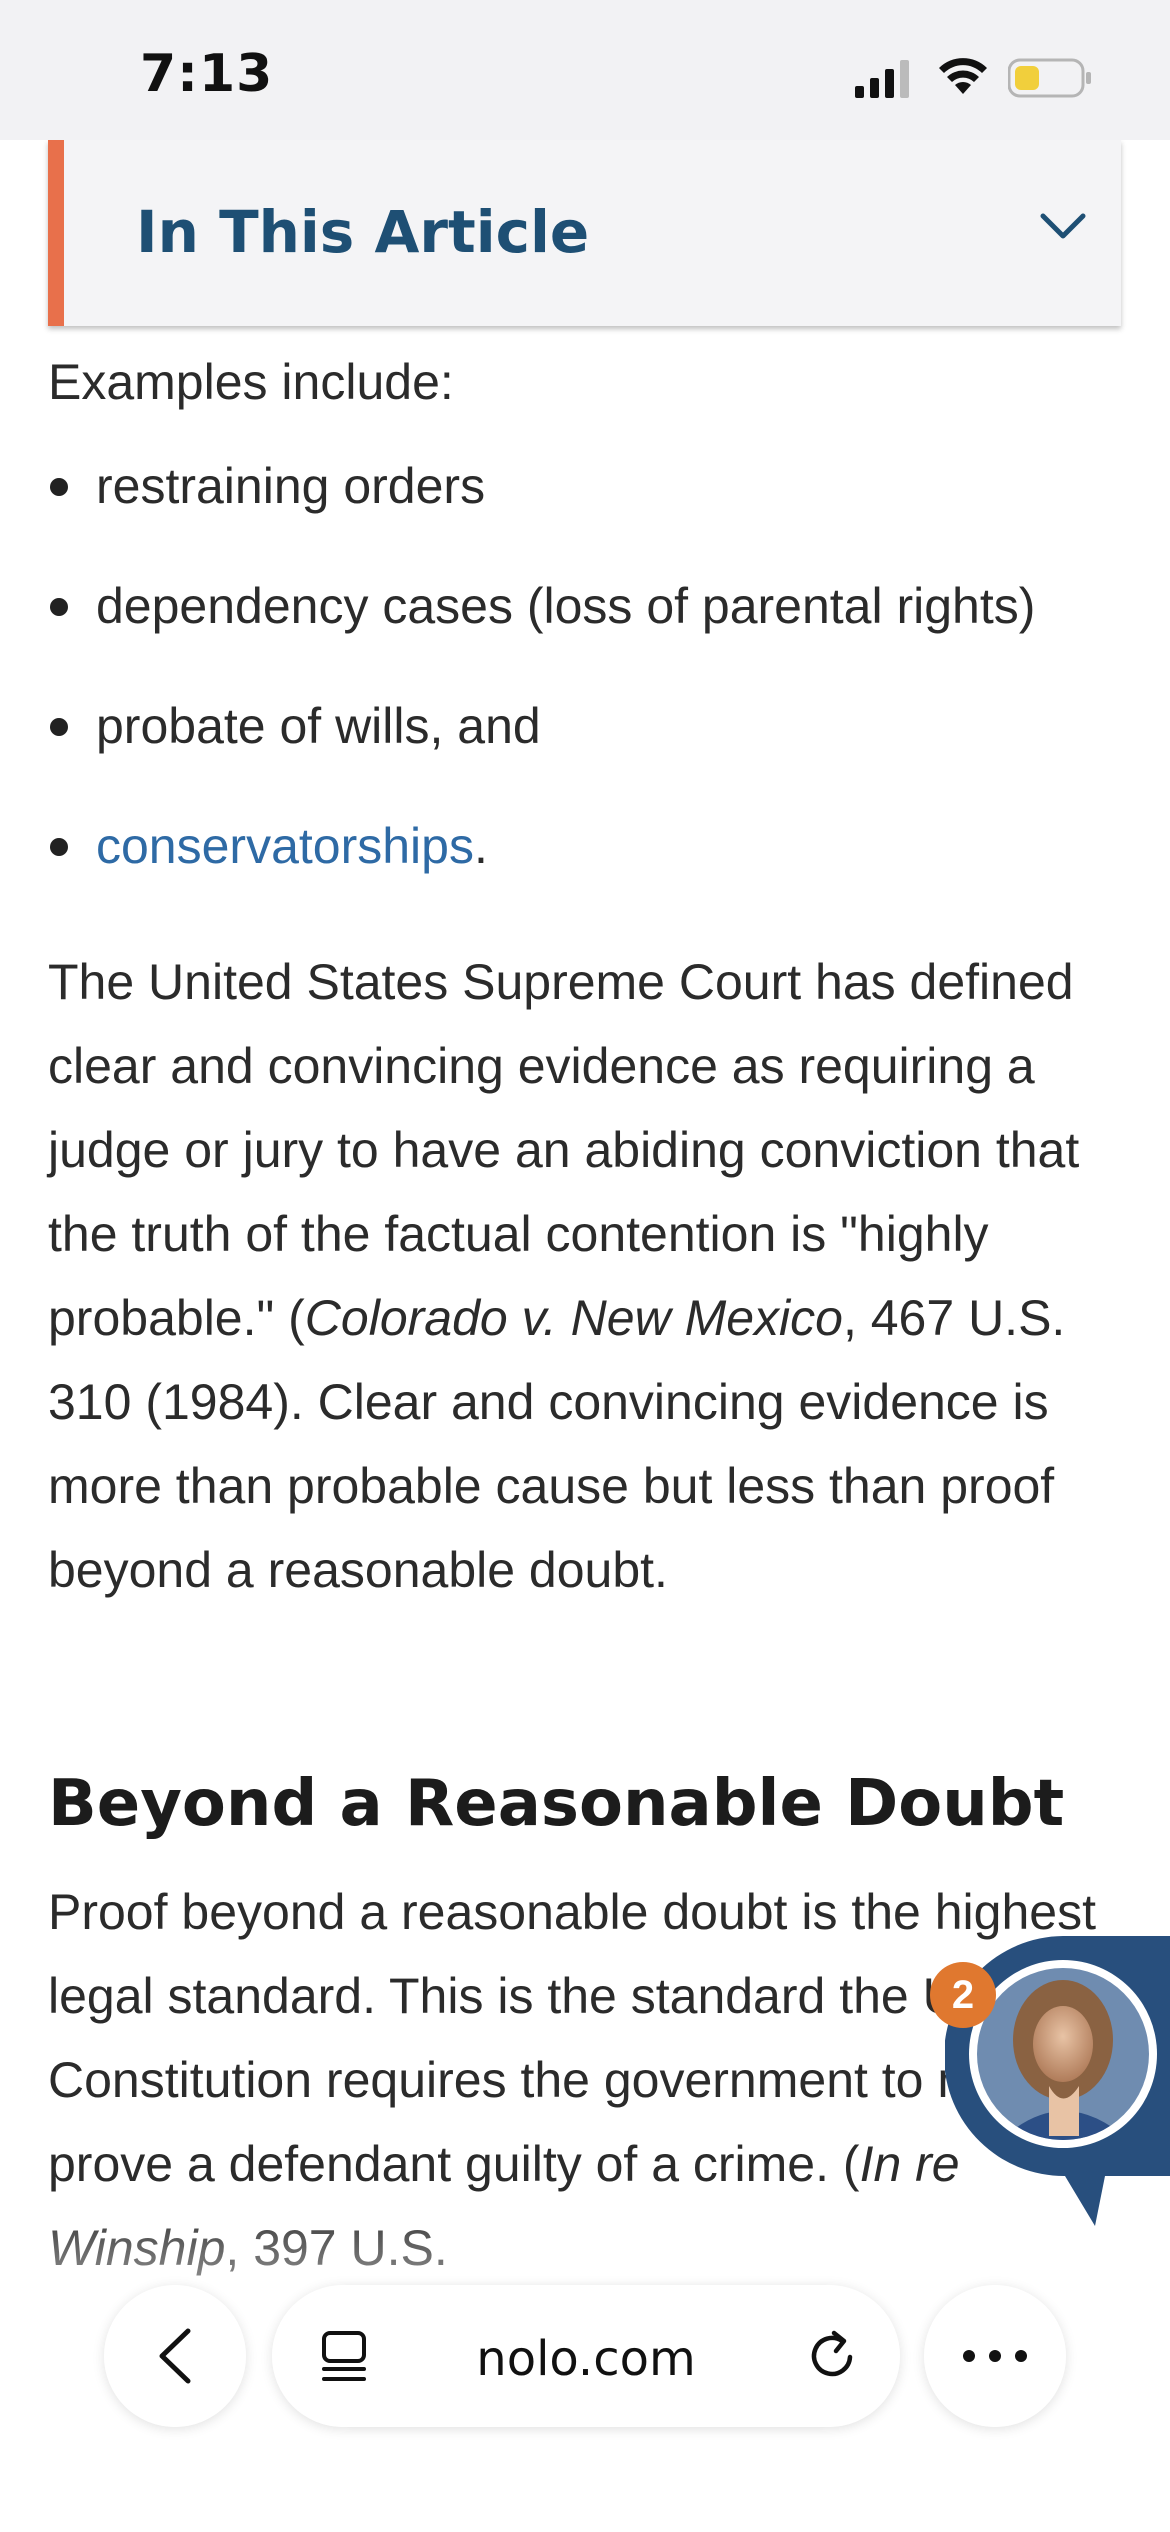 Image resolution: width=1170 pixels, height=2532 pixels. I want to click on in-this-article-toggle: In This Article, so click(584, 233).